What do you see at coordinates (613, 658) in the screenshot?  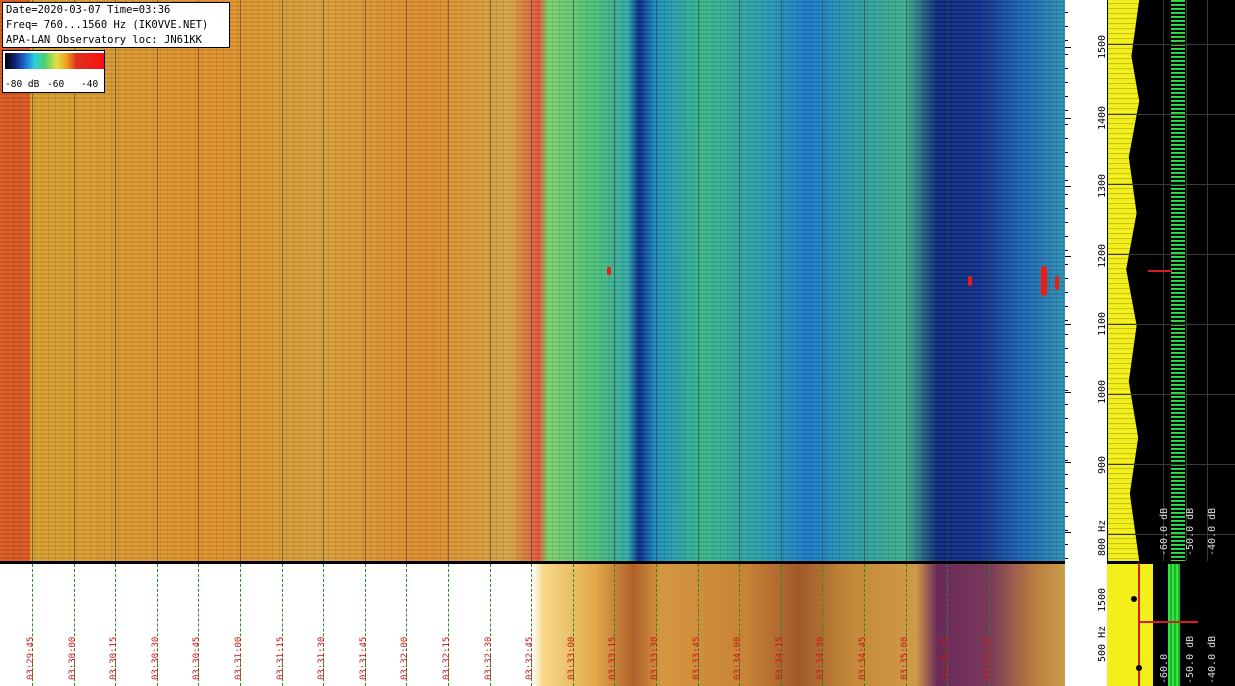 I see `time-label: 03:33:15` at bounding box center [613, 658].